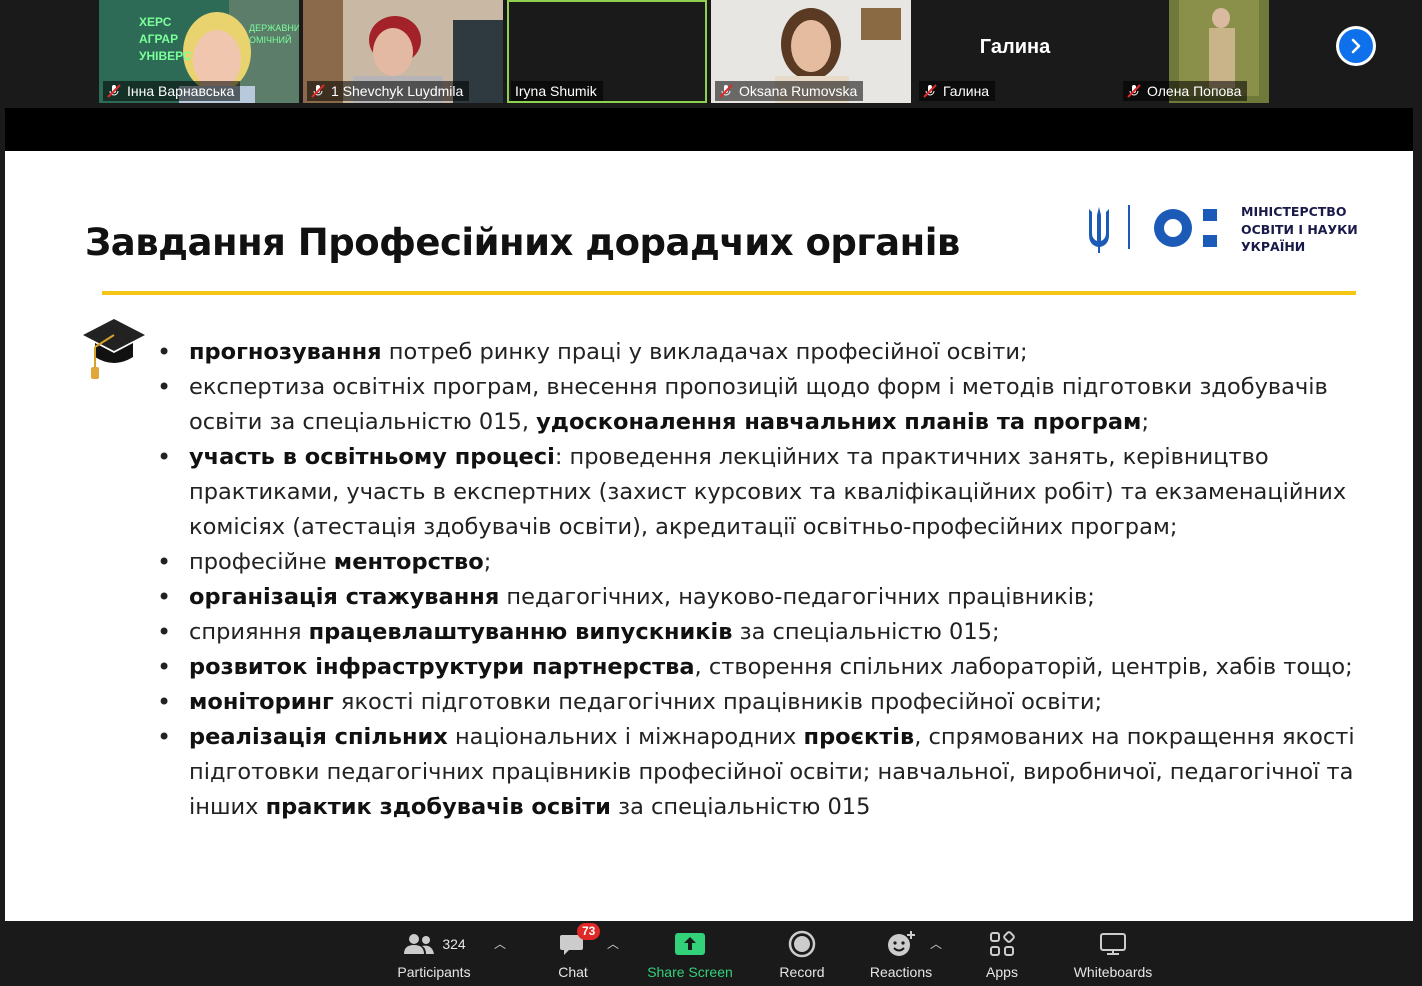 The image size is (1422, 986). Describe the element at coordinates (802, 972) in the screenshot. I see `record-label: Record` at that location.